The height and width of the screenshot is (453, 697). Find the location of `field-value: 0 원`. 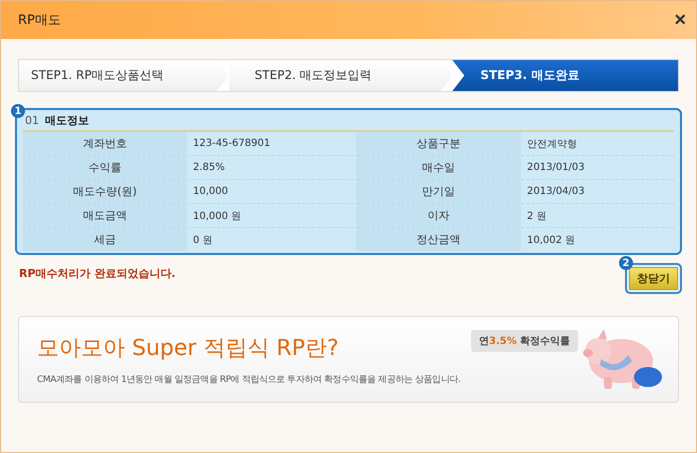

field-value: 0 원 is located at coordinates (203, 241).